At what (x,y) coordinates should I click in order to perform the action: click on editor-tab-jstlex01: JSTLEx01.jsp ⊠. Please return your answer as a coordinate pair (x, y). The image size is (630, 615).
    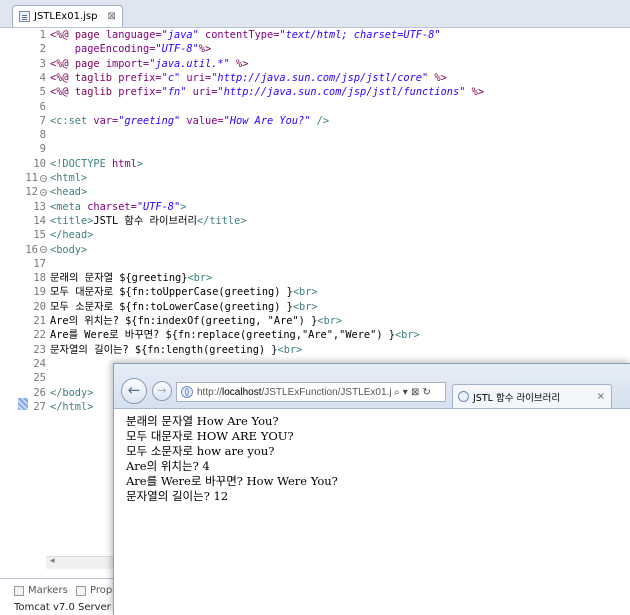
    Looking at the image, I should click on (67, 16).